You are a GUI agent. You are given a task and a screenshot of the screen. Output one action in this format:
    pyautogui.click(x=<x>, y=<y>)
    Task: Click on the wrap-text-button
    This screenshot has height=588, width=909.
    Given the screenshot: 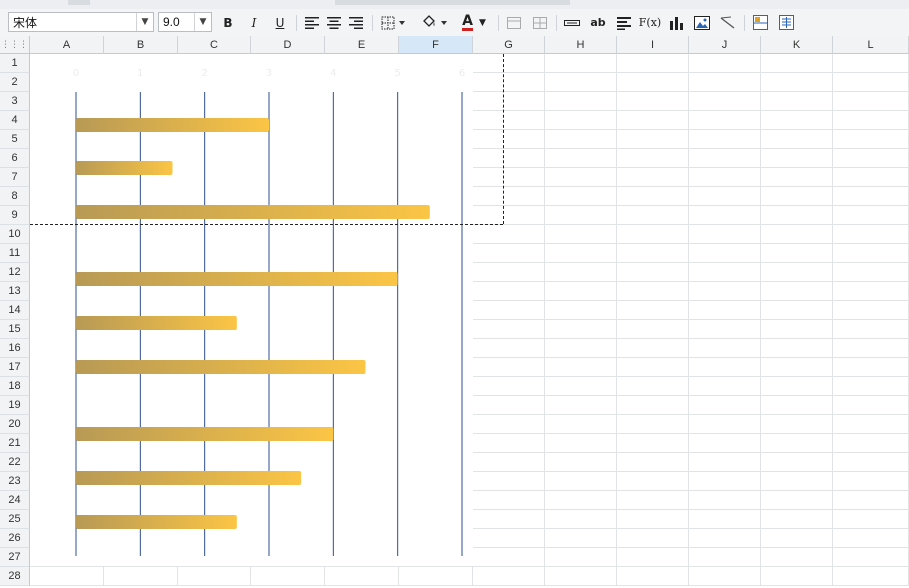 What is the action you would take?
    pyautogui.click(x=624, y=22)
    